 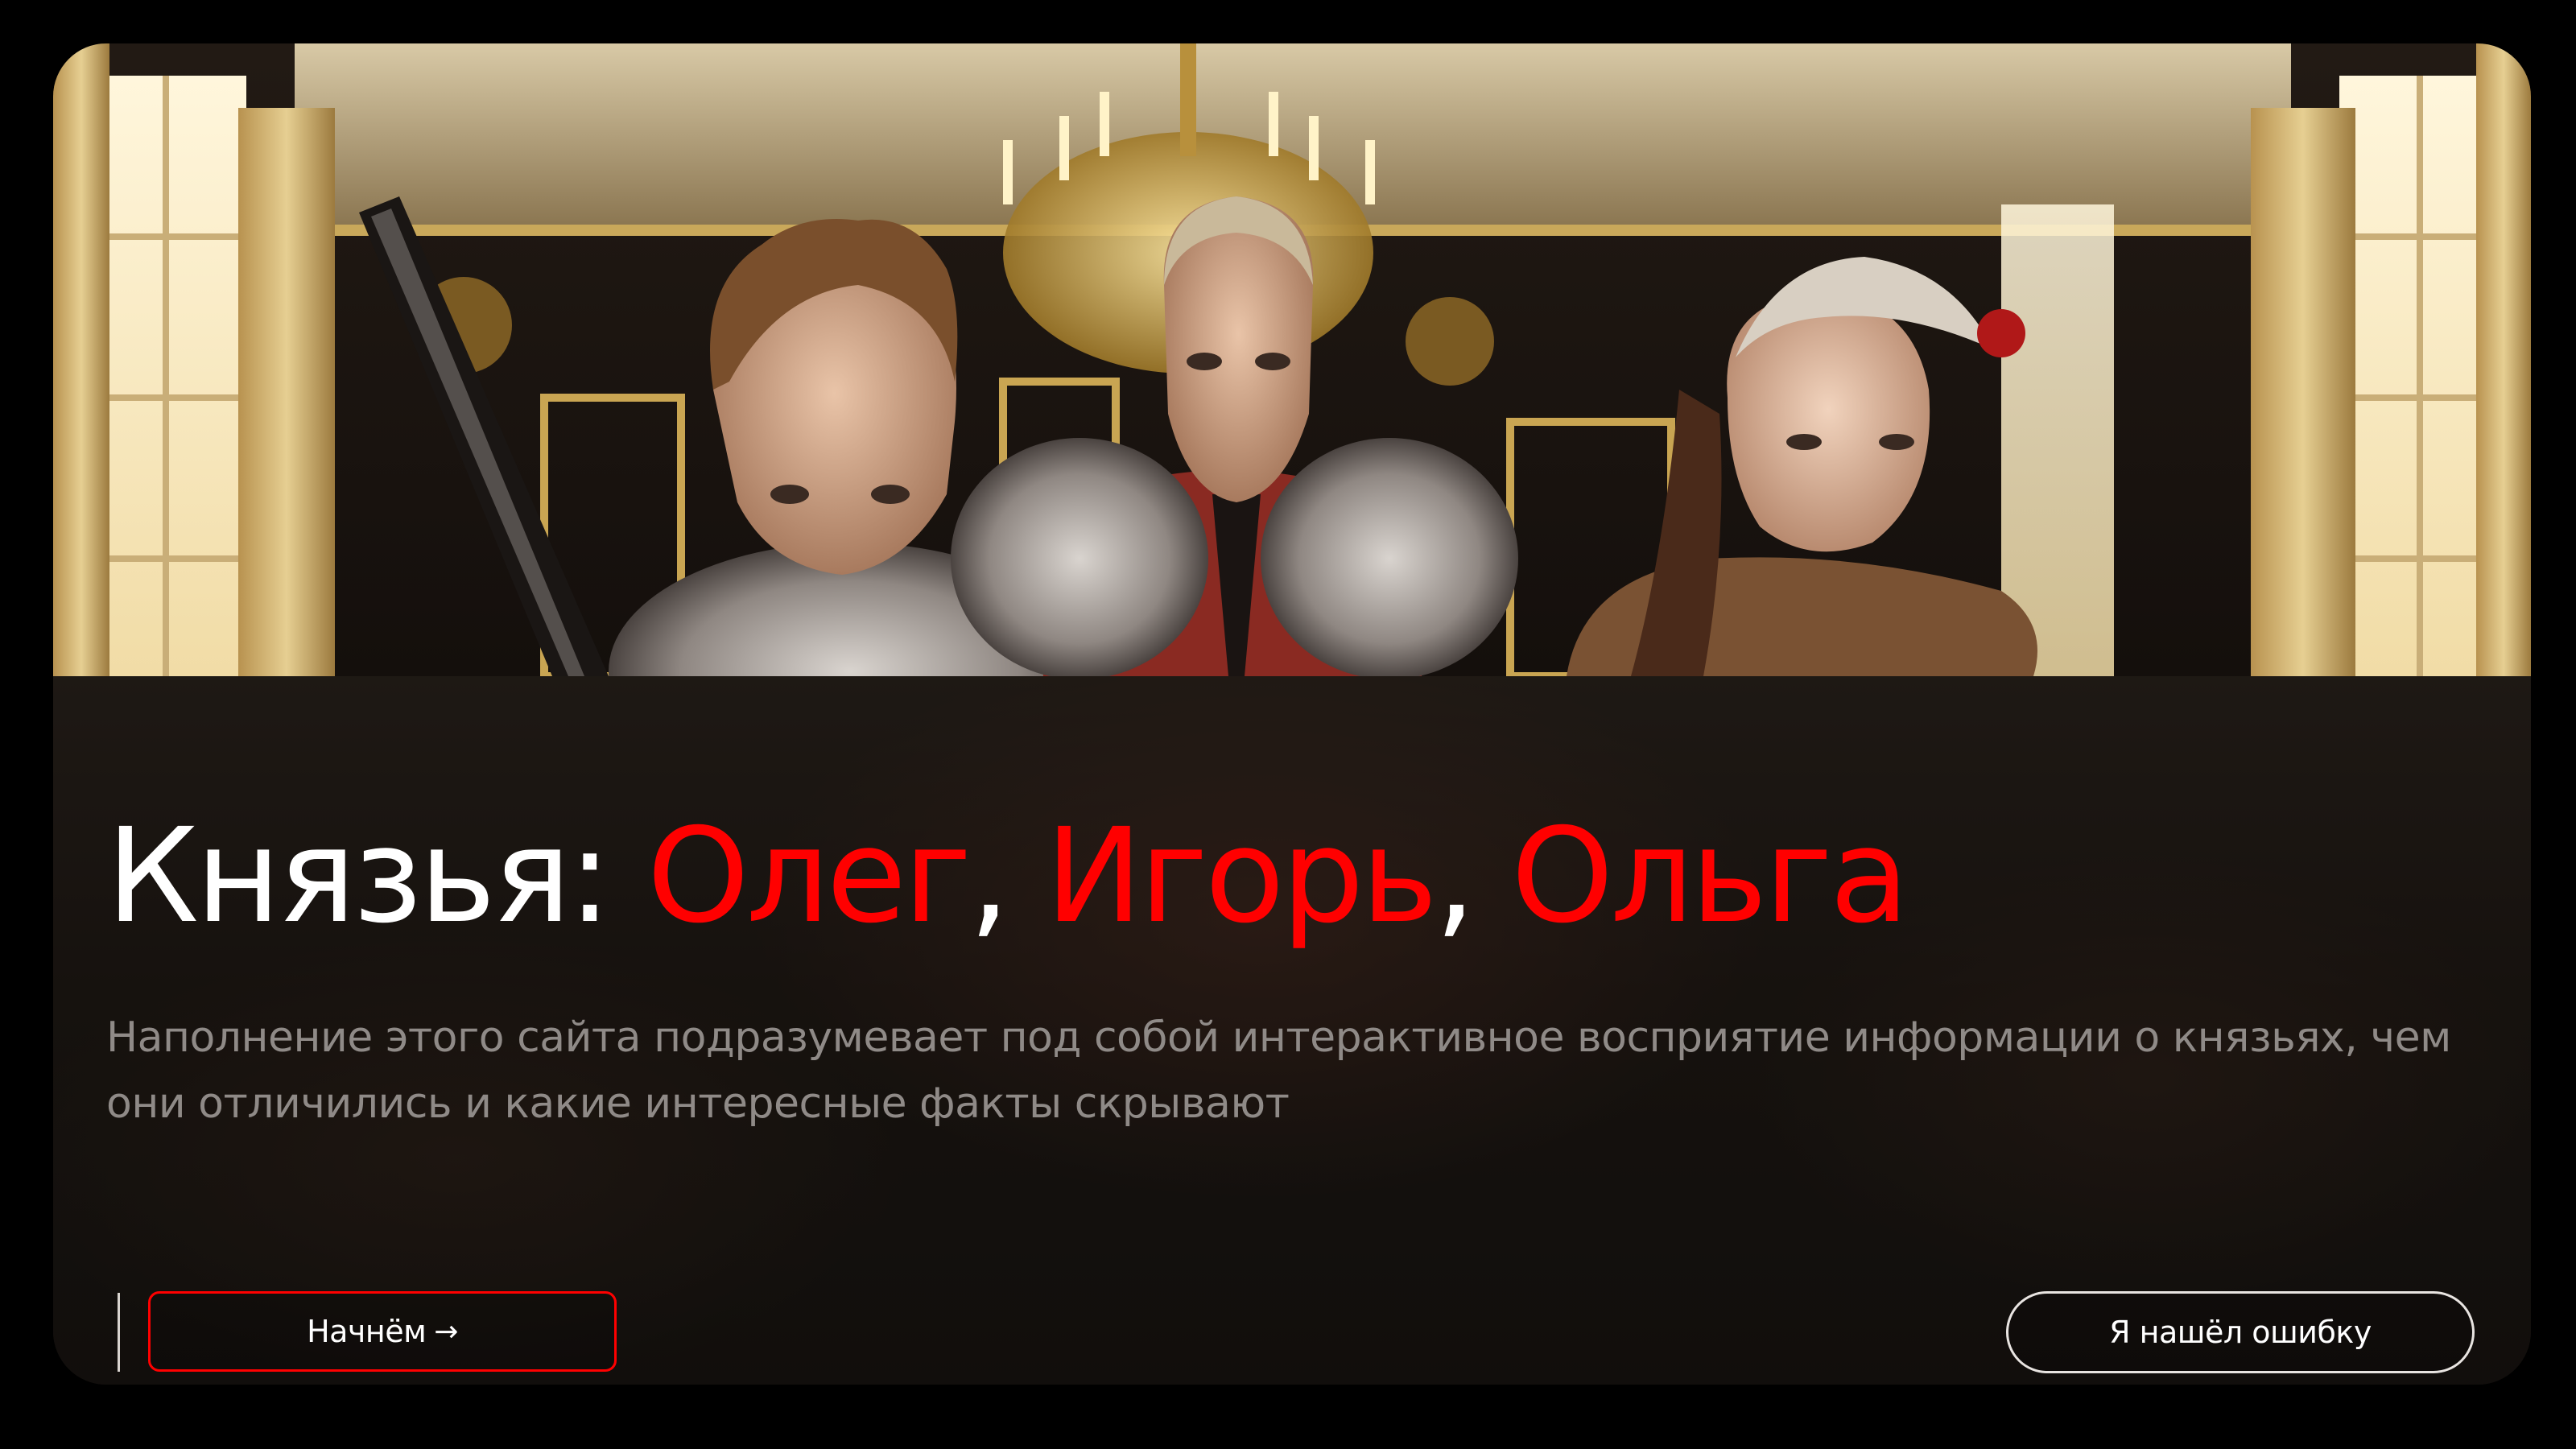 I want to click on arrow-right-icon: →, so click(x=446, y=1331).